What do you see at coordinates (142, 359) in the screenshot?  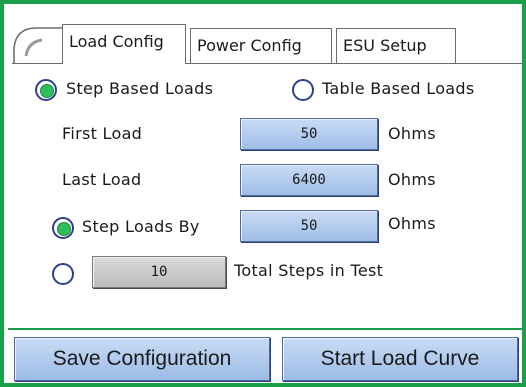 I see `save-configuration-button: Save Configuration` at bounding box center [142, 359].